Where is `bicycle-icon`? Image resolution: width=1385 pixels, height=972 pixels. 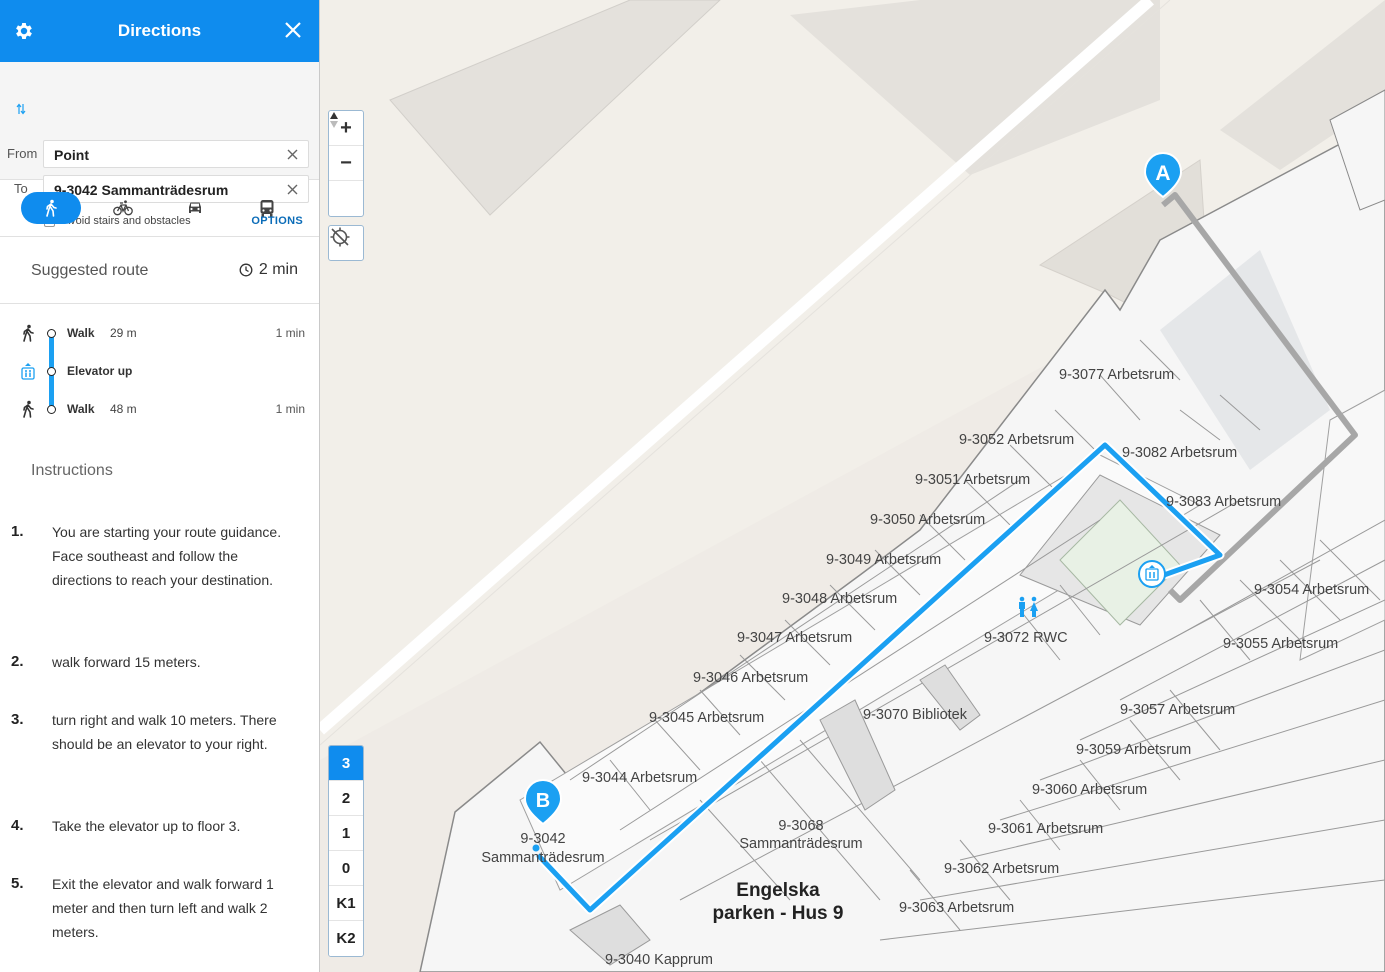 bicycle-icon is located at coordinates (123, 208).